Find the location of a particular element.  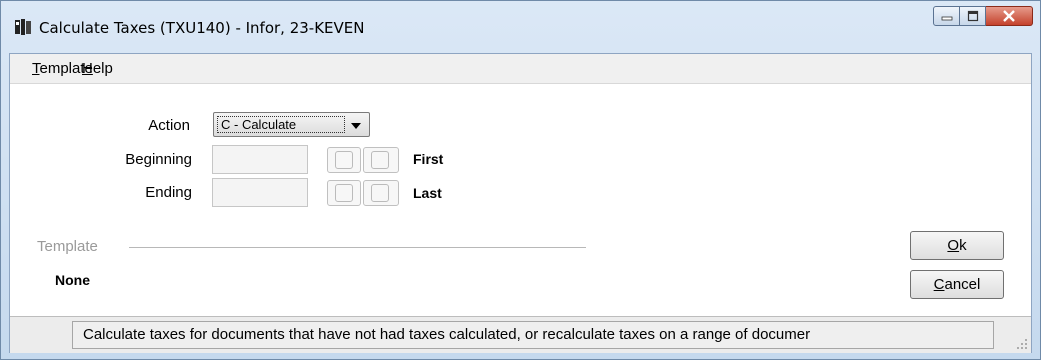

close-button is located at coordinates (1009, 16).